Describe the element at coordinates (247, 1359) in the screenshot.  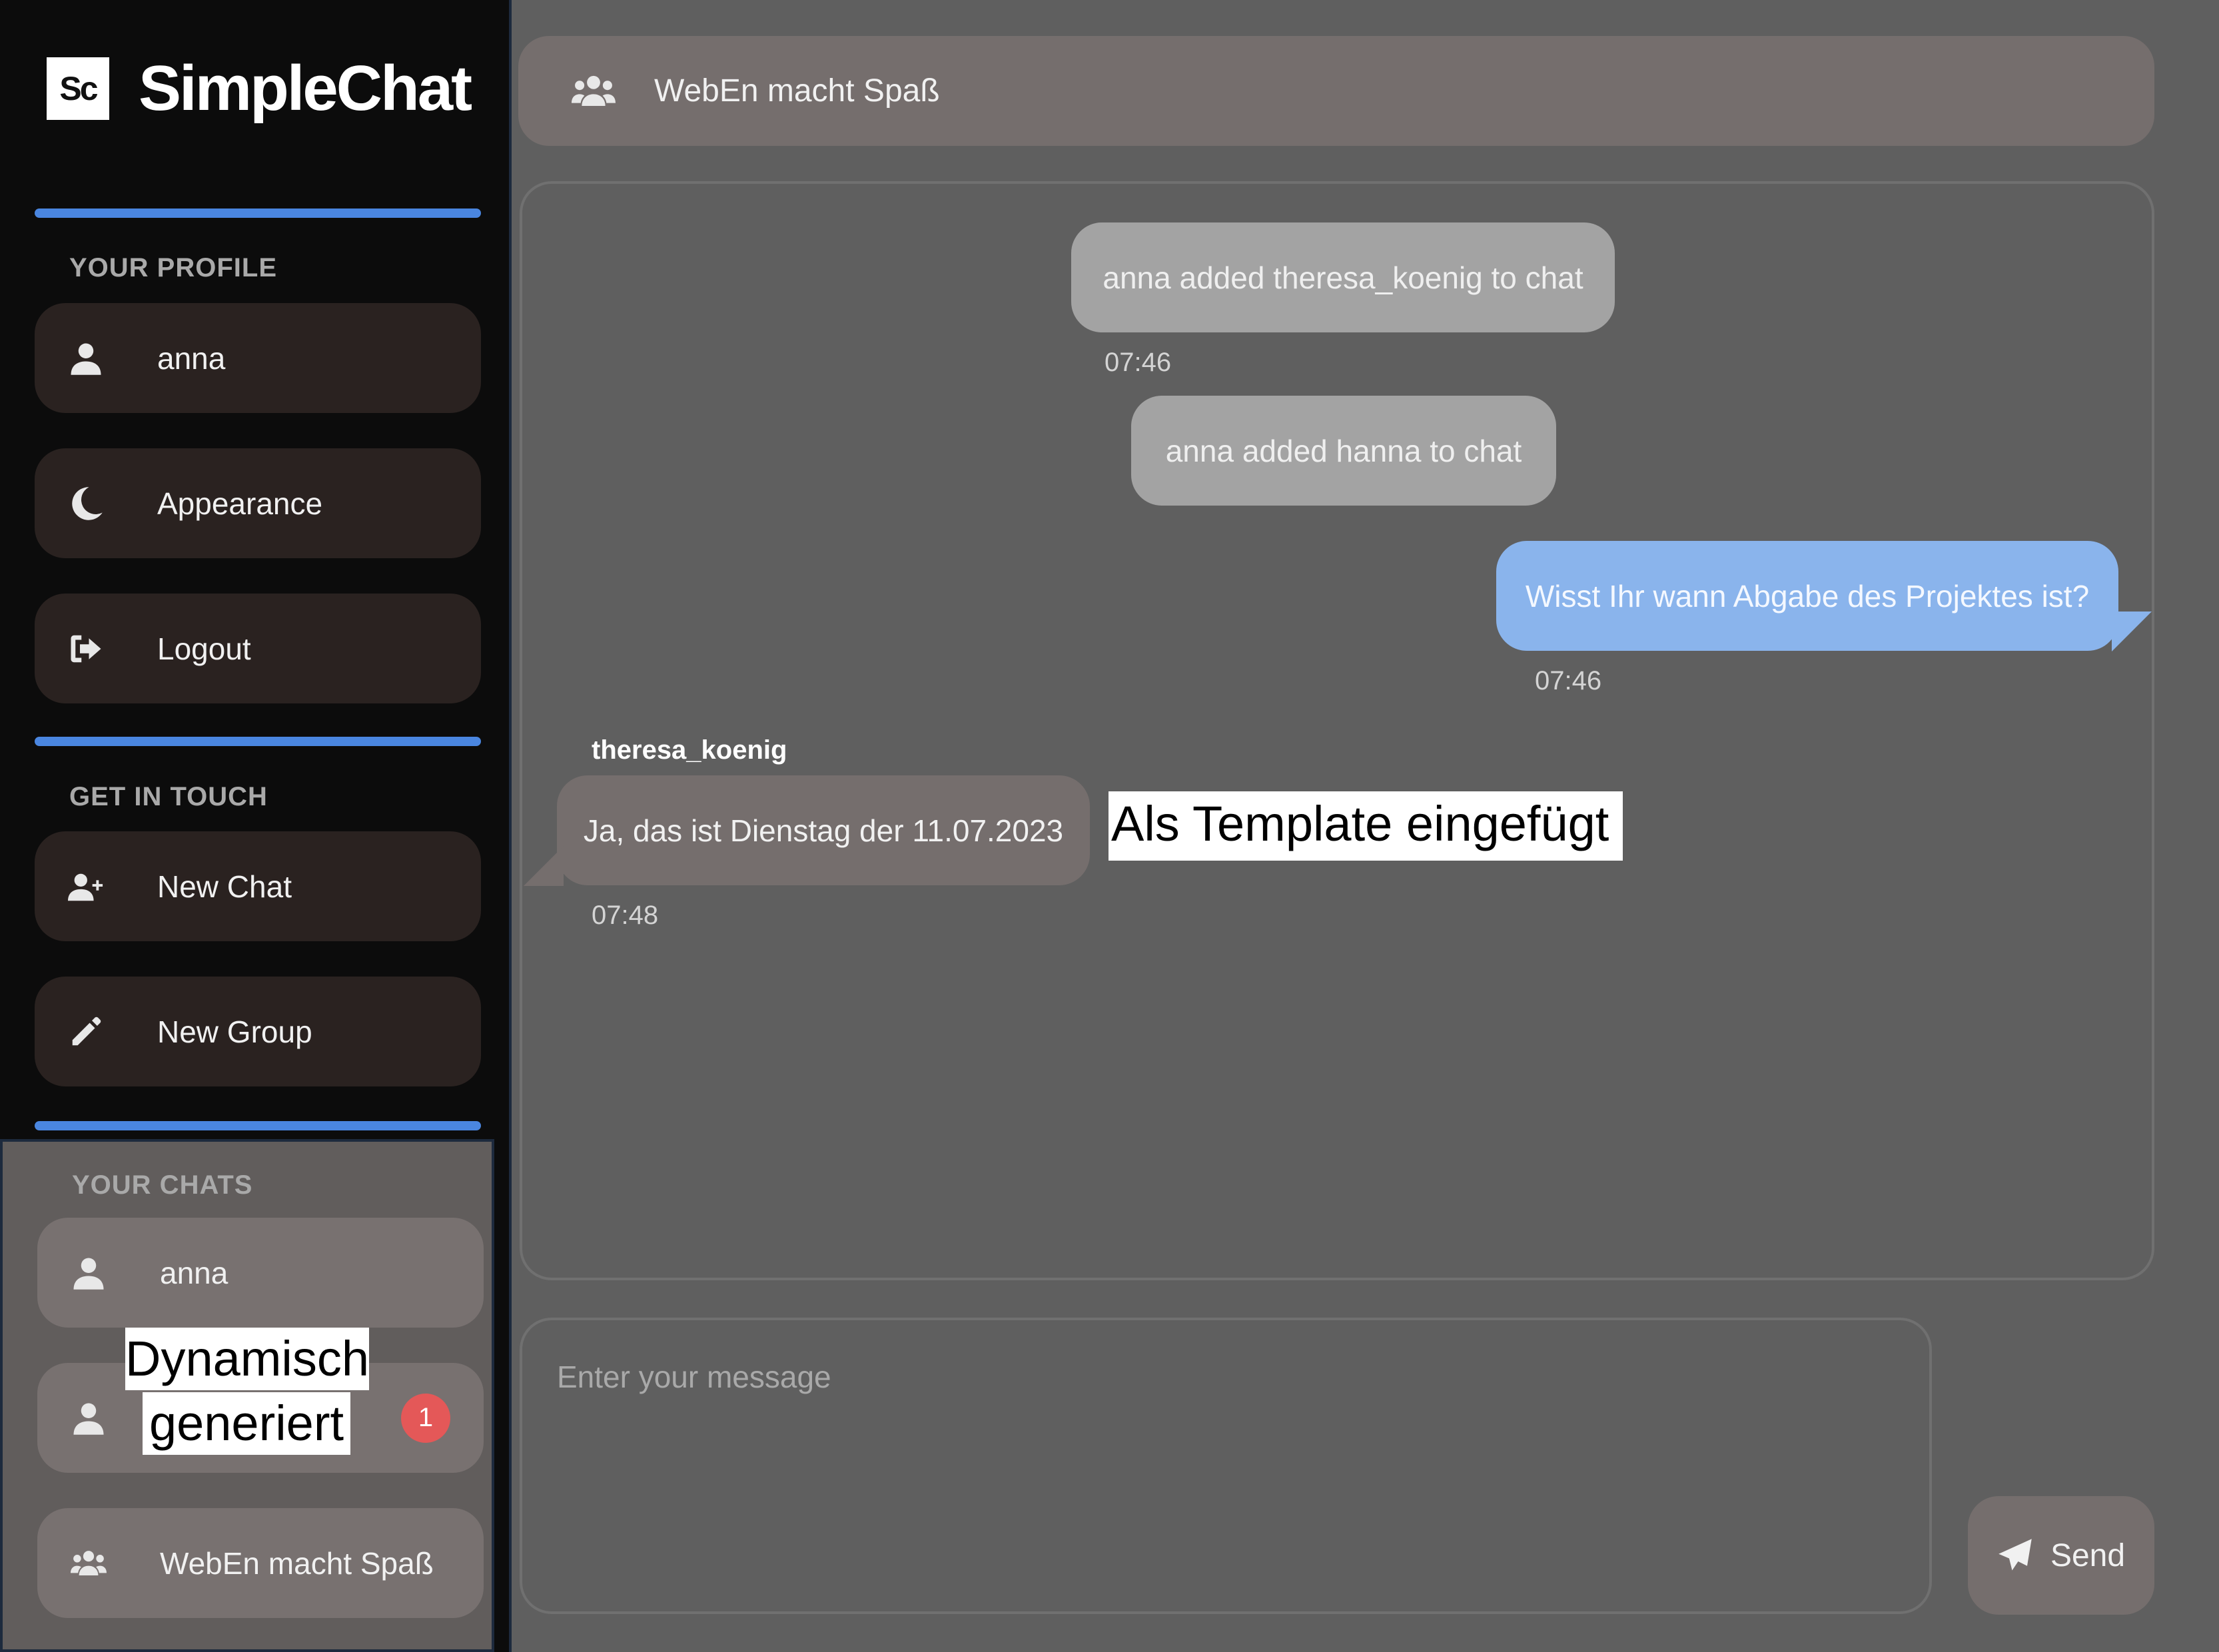
I see `annotation-label-dynamic: Dynamisch` at that location.